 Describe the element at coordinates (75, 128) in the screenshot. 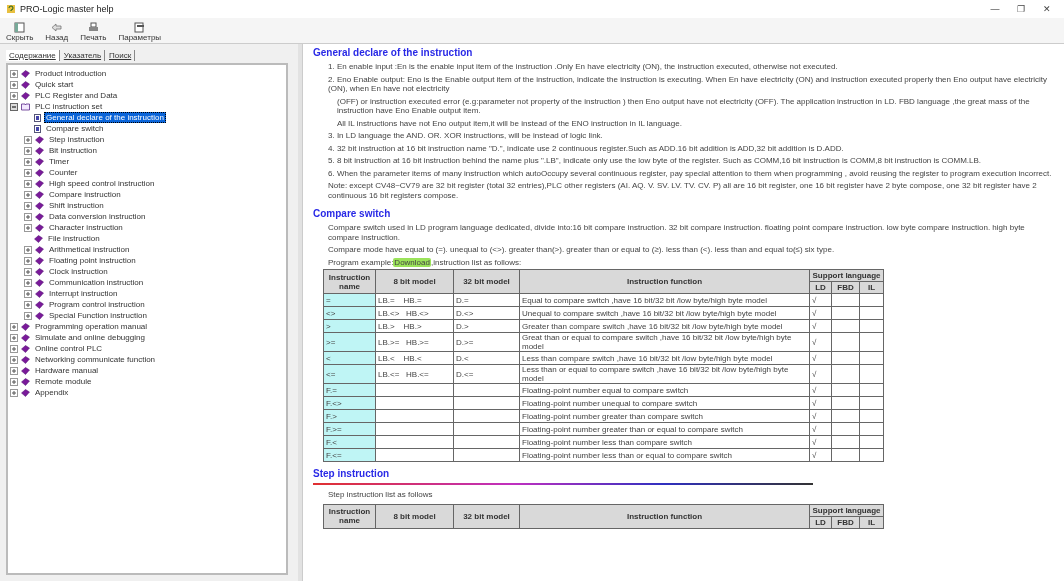

I see `tree-item: Compare switch` at that location.